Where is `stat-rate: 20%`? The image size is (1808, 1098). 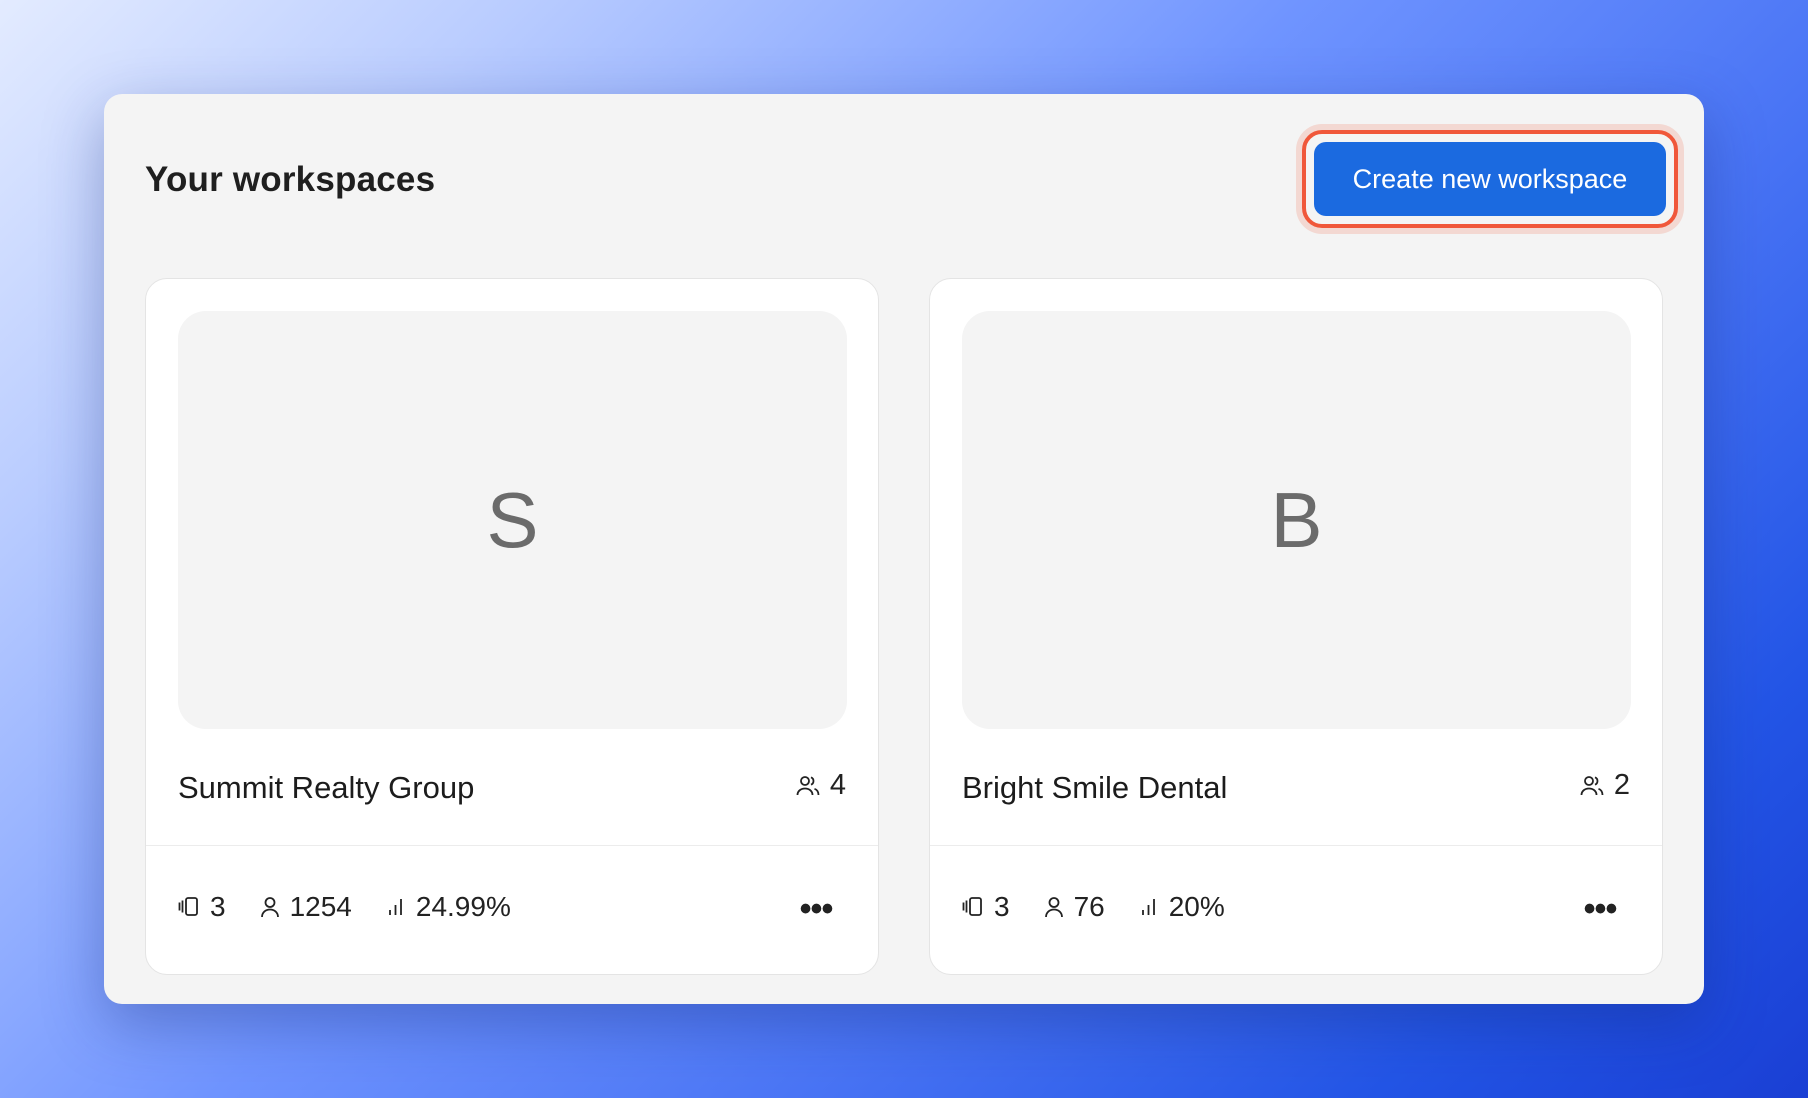 stat-rate: 20% is located at coordinates (1182, 907).